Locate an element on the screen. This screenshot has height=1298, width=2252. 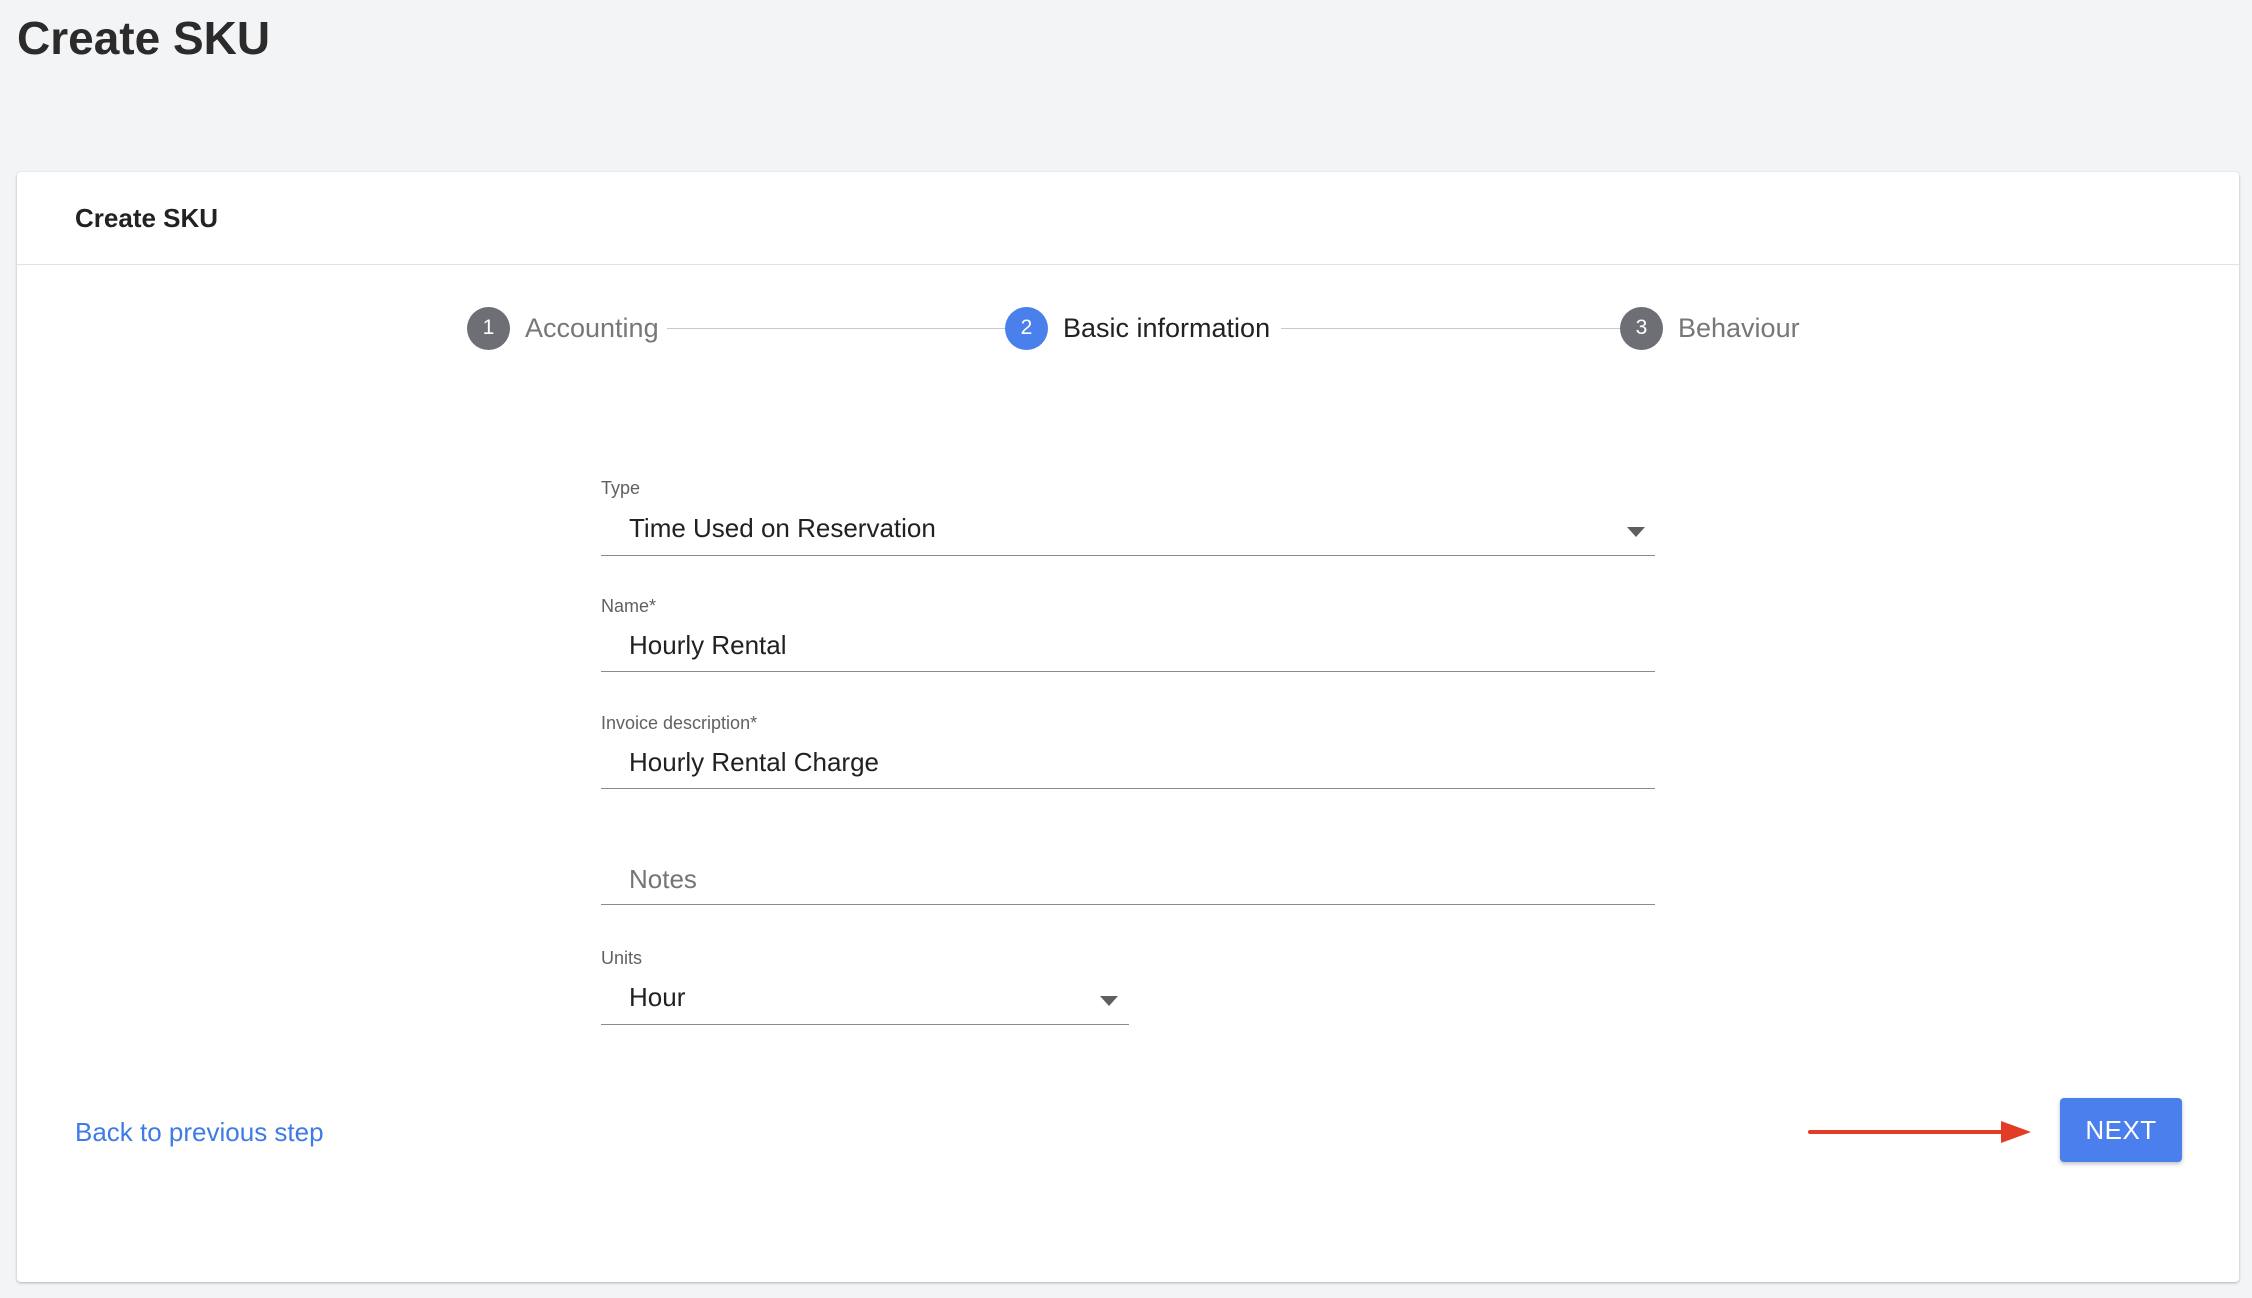
step-label: Accounting is located at coordinates (592, 327).